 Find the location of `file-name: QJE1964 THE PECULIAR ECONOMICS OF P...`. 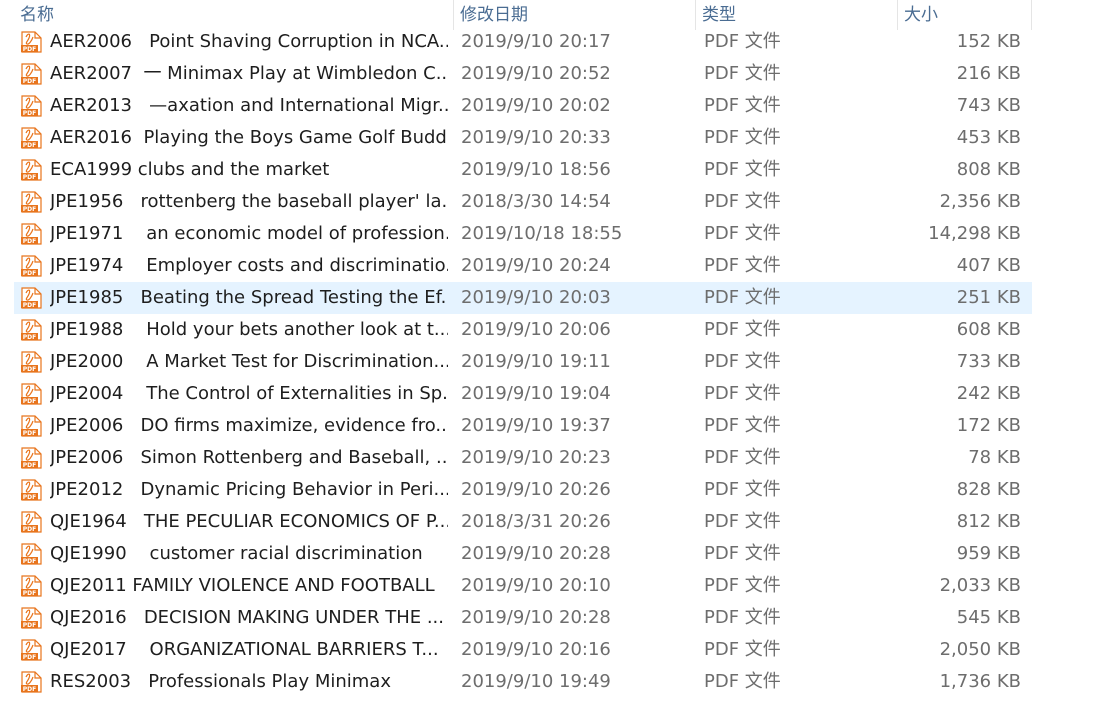

file-name: QJE1964 THE PECULIAR ECONOMICS OF P... is located at coordinates (249, 521).